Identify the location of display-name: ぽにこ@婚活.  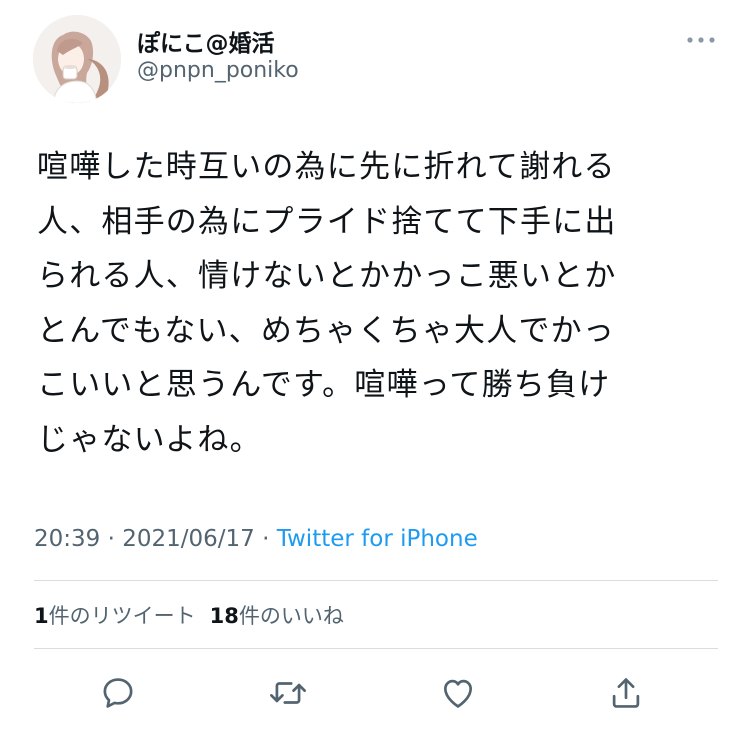
(206, 41).